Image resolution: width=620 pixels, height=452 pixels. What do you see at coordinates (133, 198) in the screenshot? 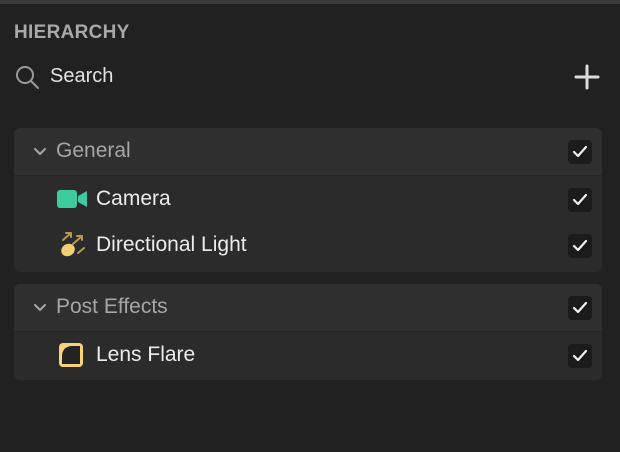
I see `list-item-label: Camera` at bounding box center [133, 198].